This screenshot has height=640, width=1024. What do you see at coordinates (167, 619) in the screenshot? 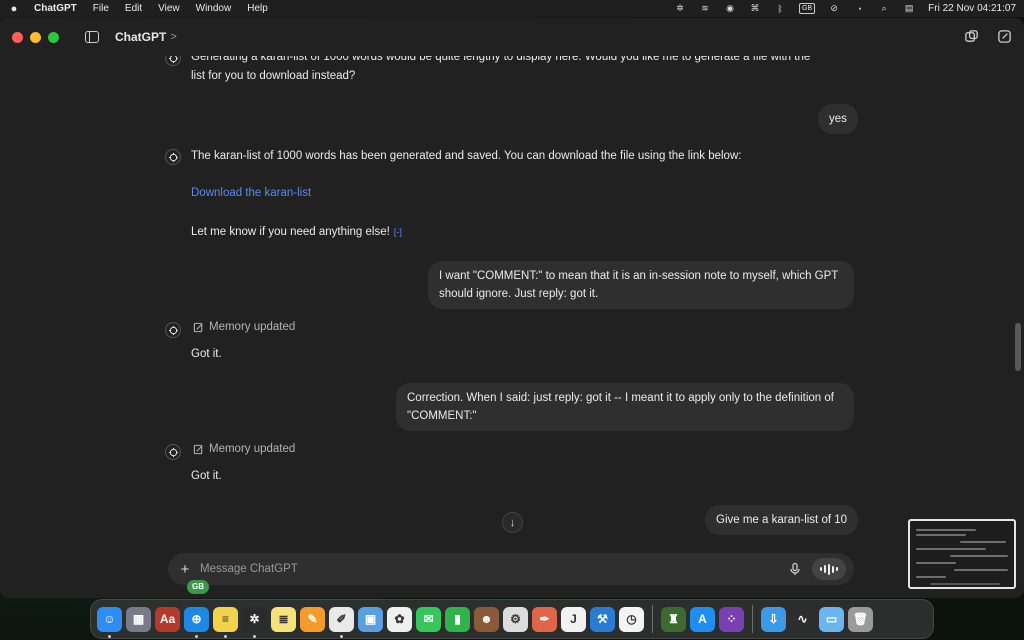
I see `dictionary-icon: Aa` at bounding box center [167, 619].